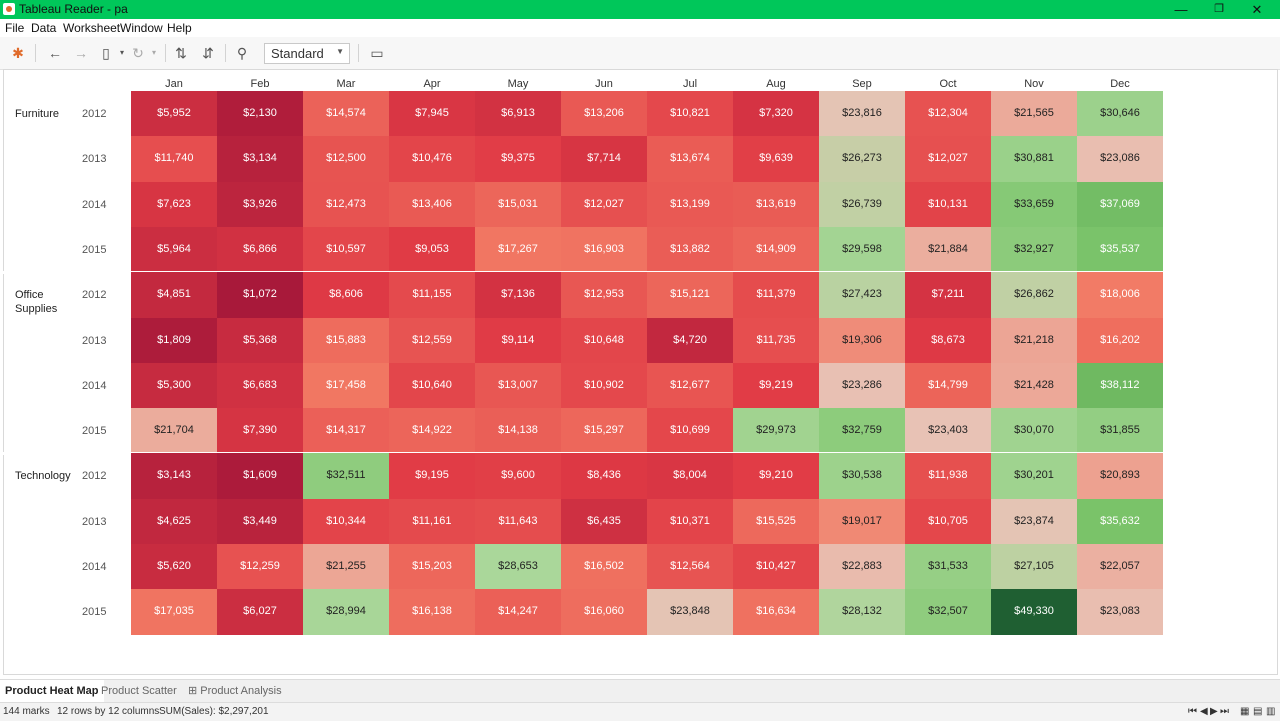 Image resolution: width=1280 pixels, height=721 pixels. I want to click on heatmap-cell: $15,203, so click(432, 567).